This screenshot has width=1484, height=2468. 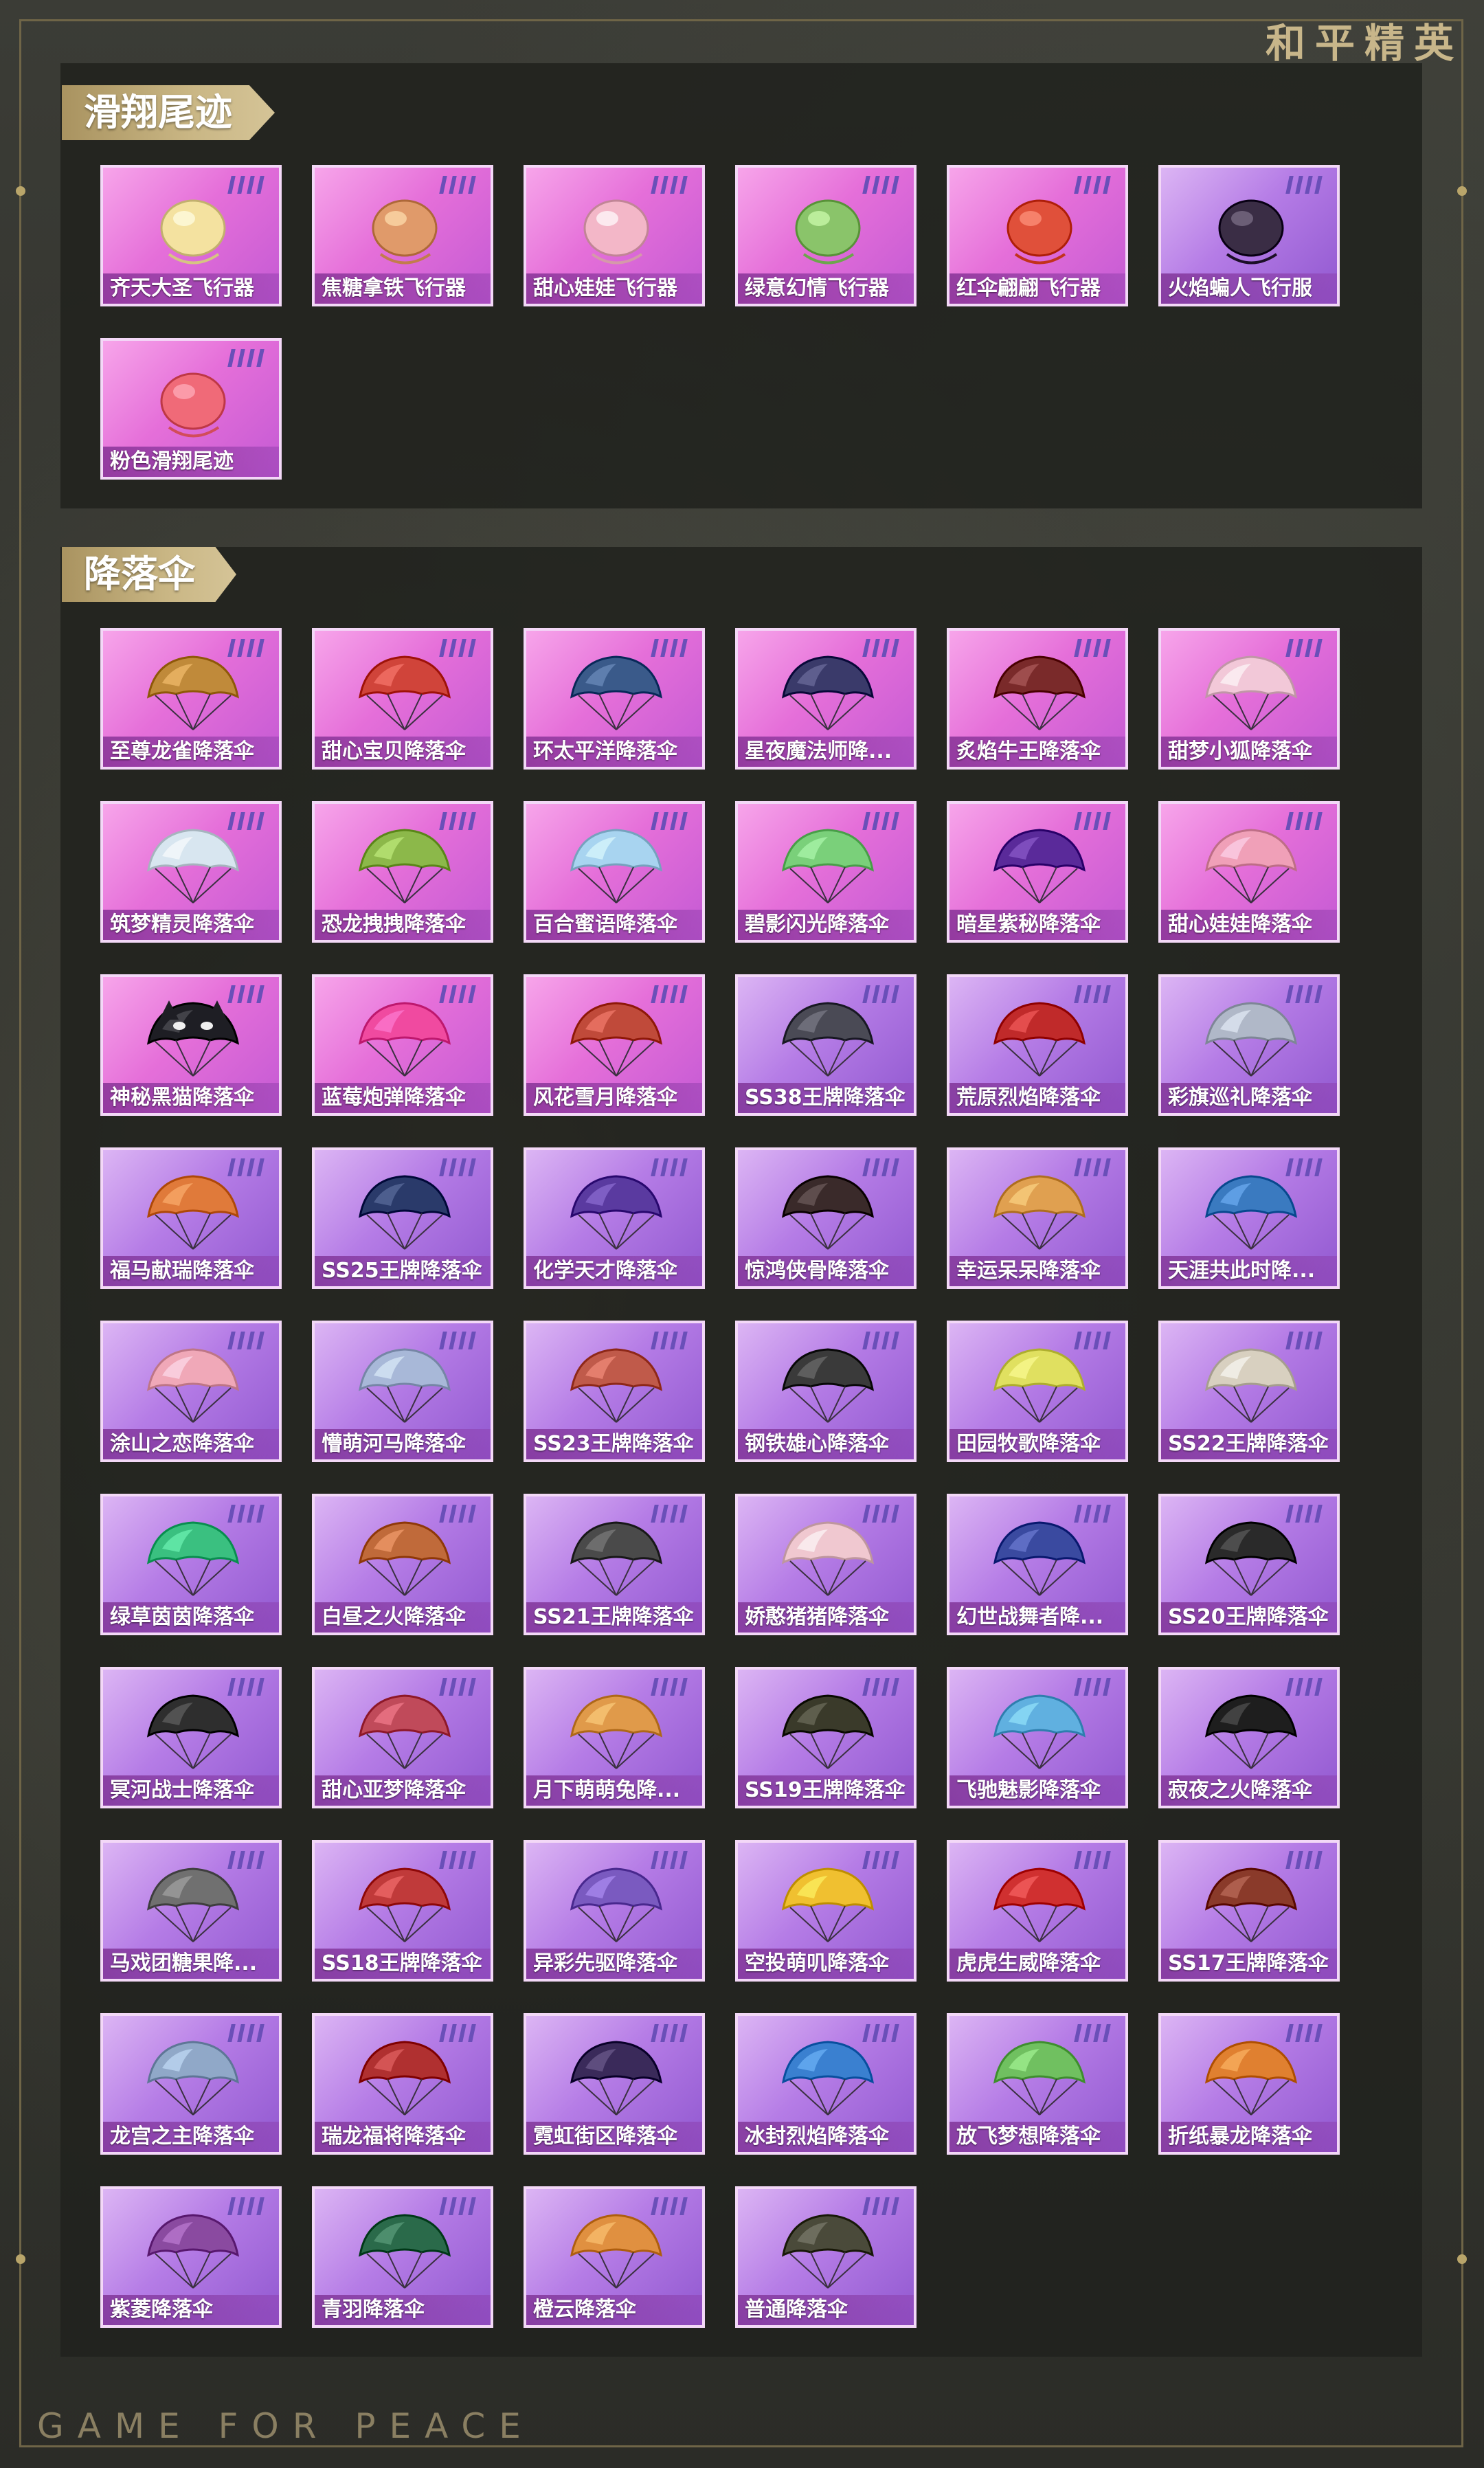 What do you see at coordinates (826, 1790) in the screenshot?
I see `item-name: SS19王牌降落伞` at bounding box center [826, 1790].